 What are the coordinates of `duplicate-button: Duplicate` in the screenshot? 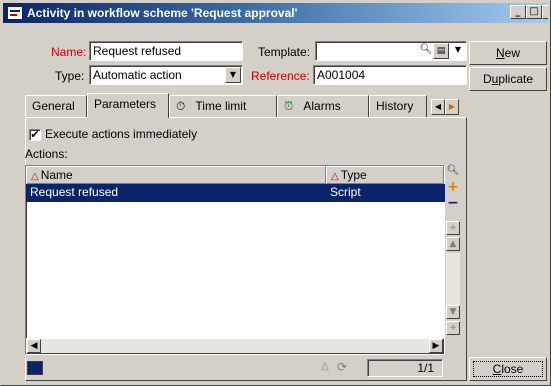 It's located at (508, 79).